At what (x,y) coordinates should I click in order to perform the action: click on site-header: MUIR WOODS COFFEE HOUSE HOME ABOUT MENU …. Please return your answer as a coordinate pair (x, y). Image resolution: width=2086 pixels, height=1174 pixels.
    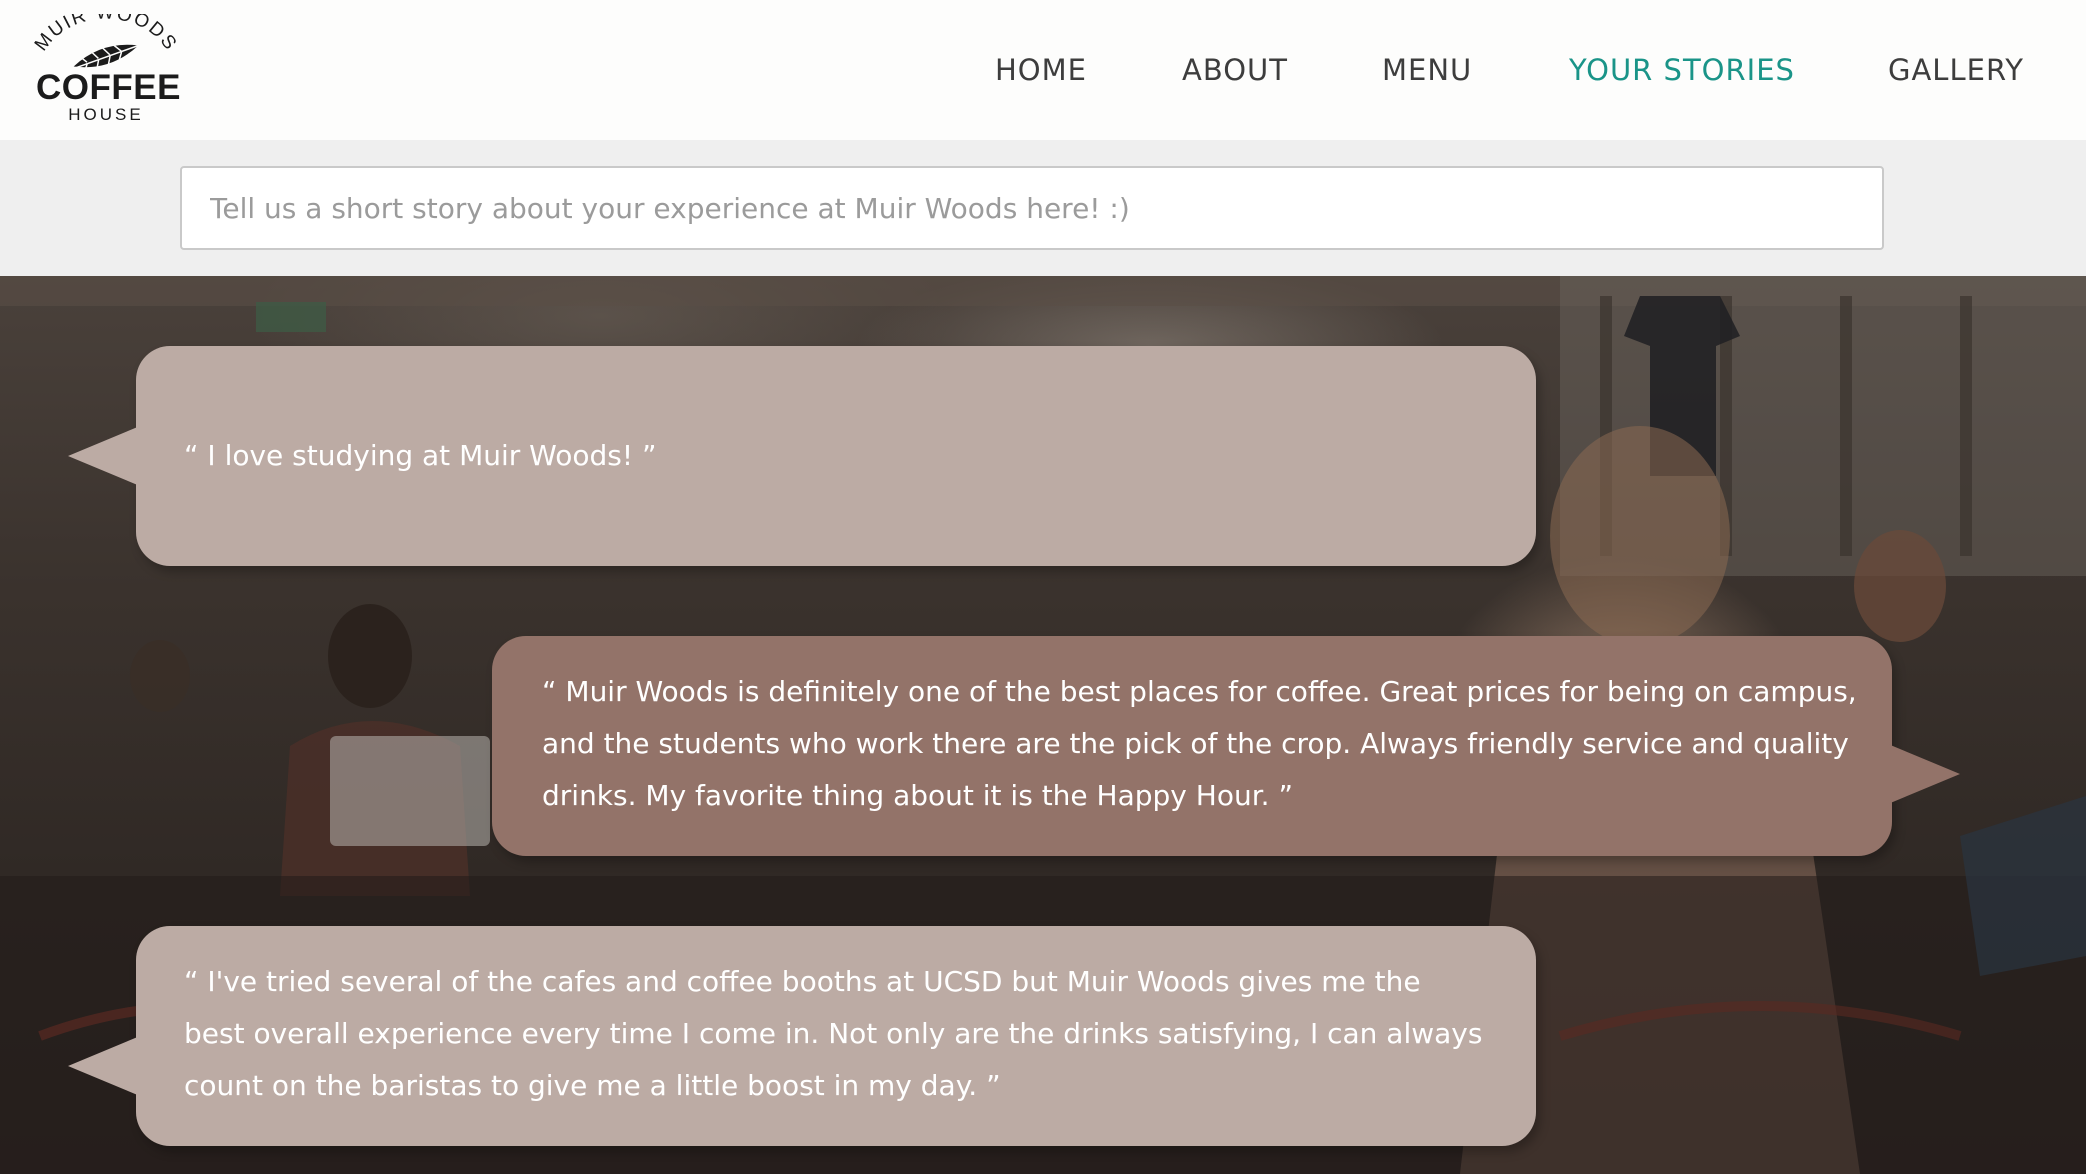
    Looking at the image, I should click on (1043, 70).